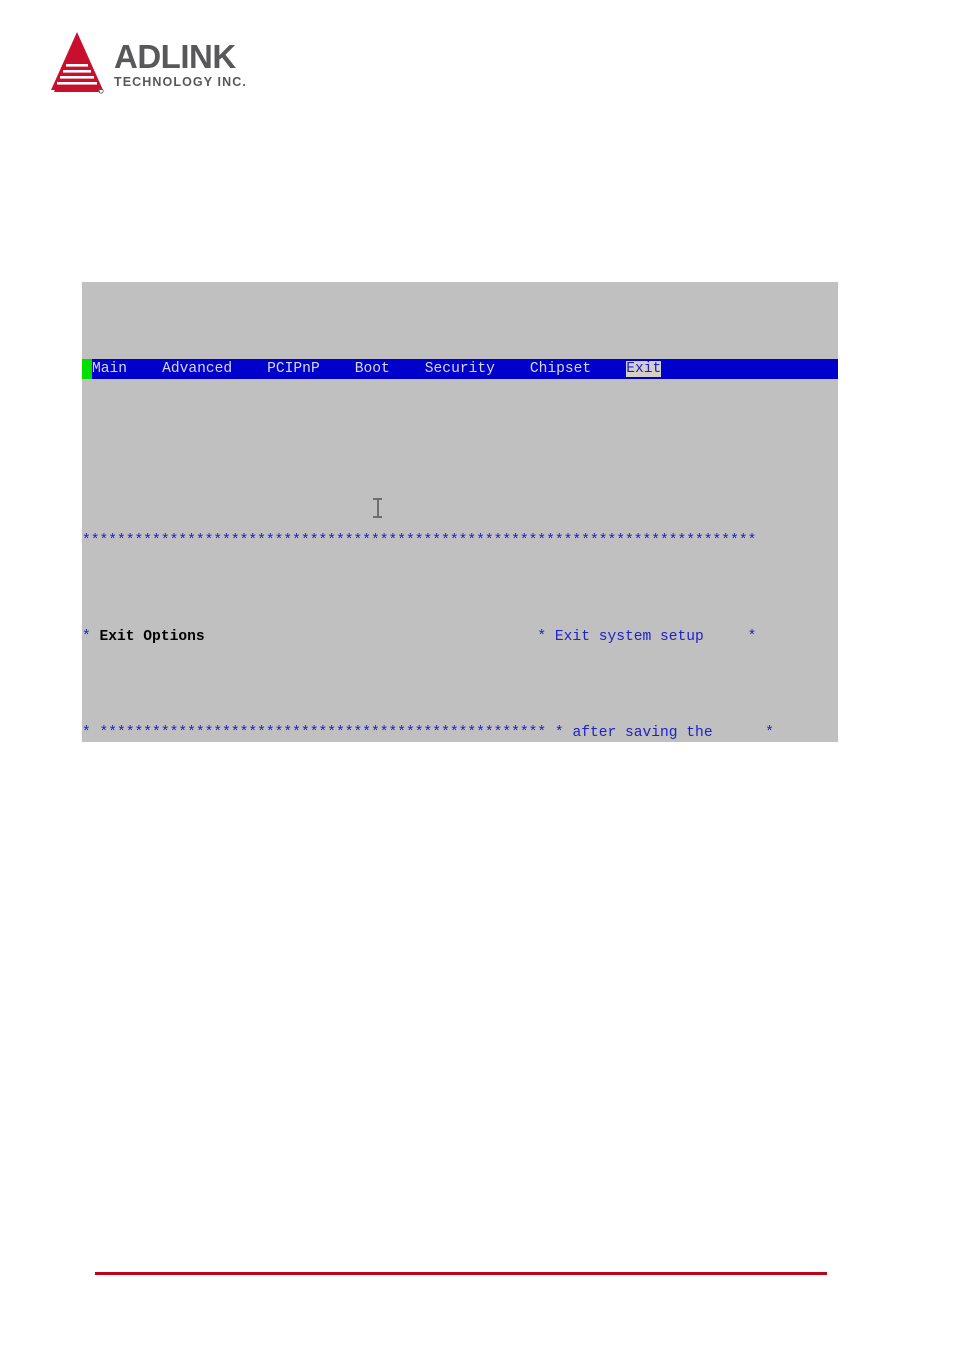 Image resolution: width=954 pixels, height=1352 pixels. What do you see at coordinates (87, 368) in the screenshot?
I see `menu-position-marker` at bounding box center [87, 368].